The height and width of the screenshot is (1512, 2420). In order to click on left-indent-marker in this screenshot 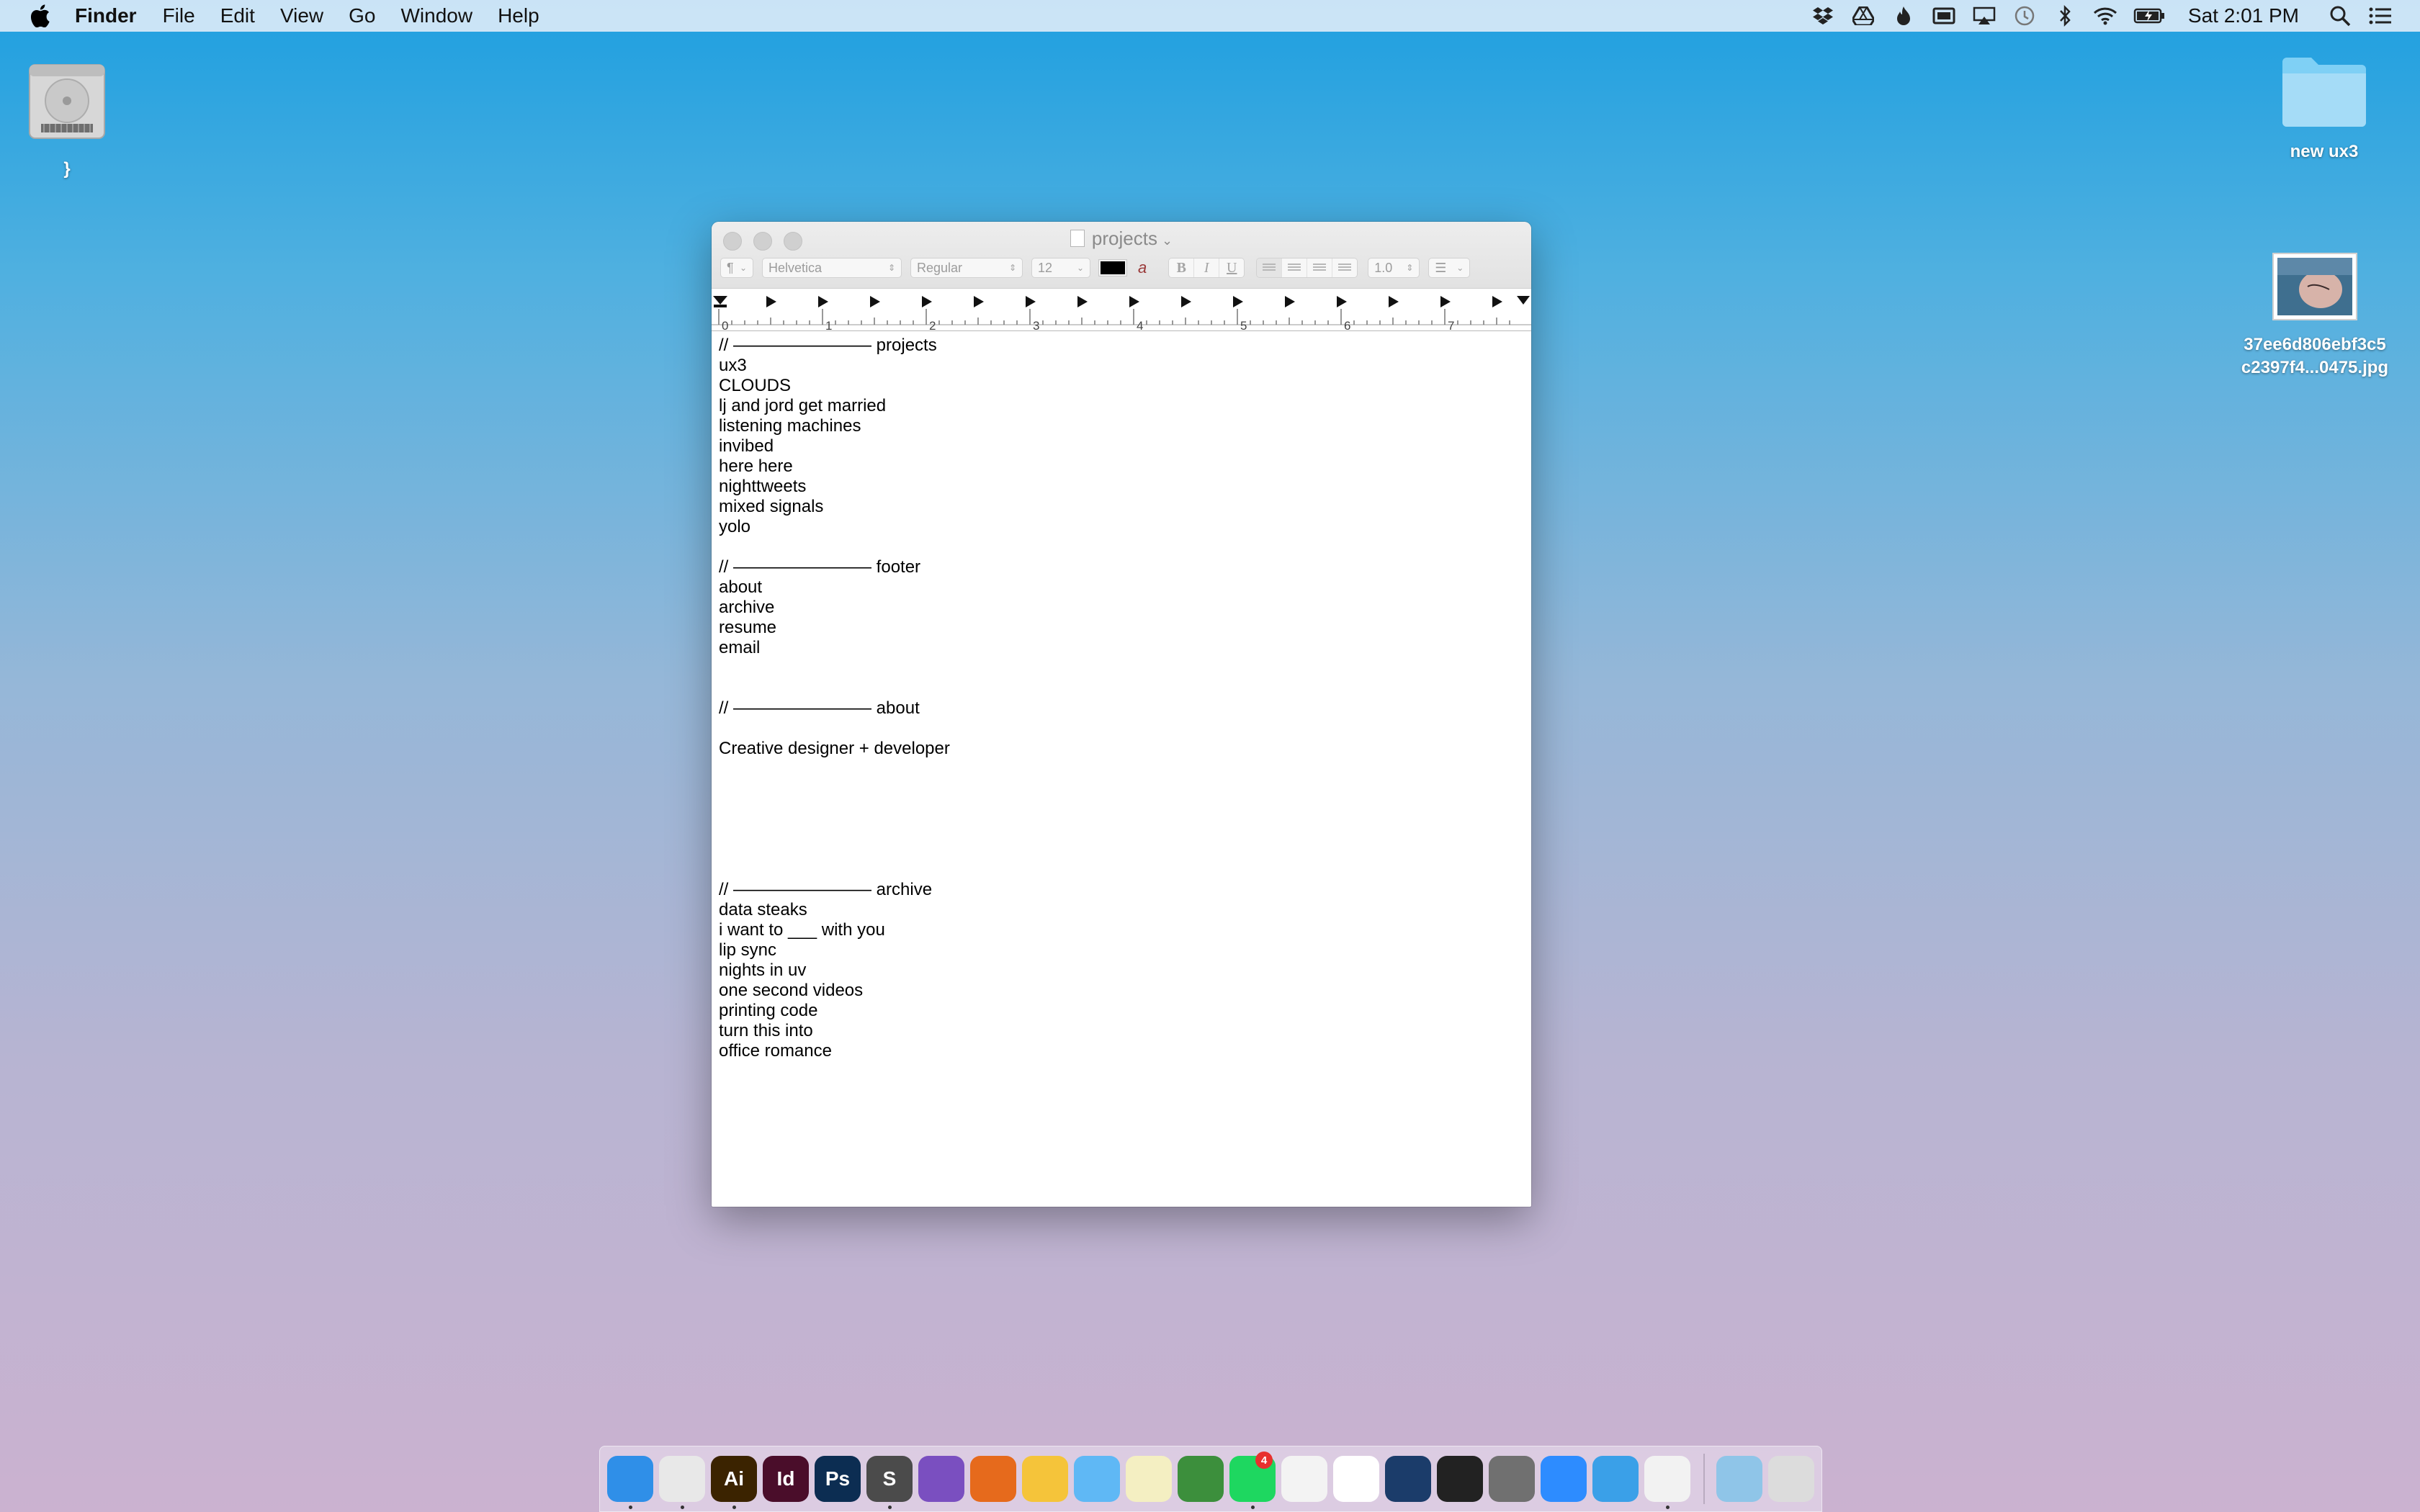, I will do `click(720, 300)`.